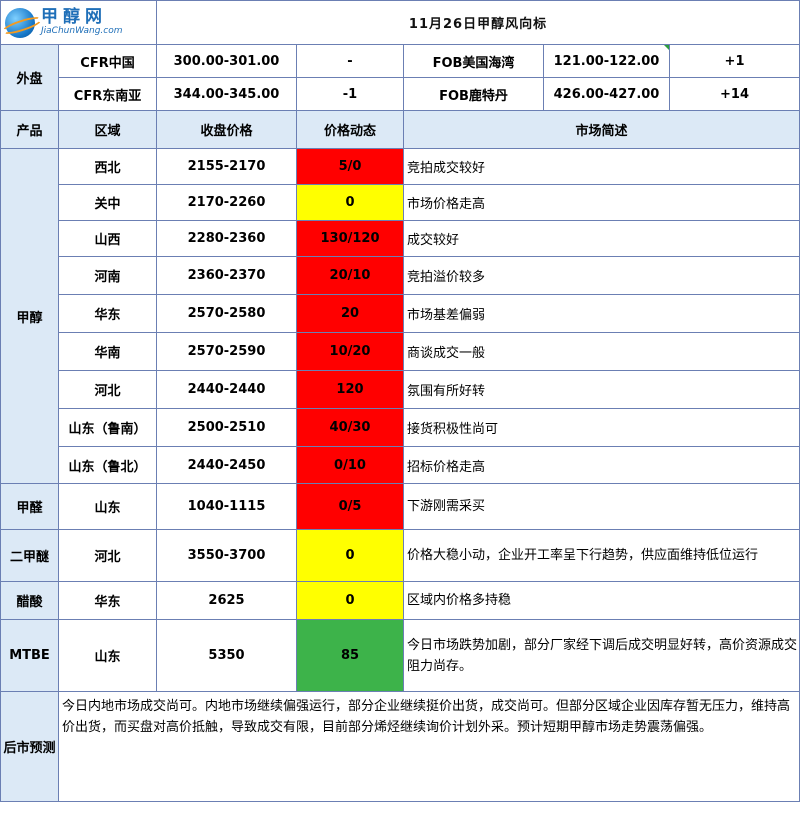  Describe the element at coordinates (601, 202) in the screenshot. I see `desc-cell: 市场价格走高` at that location.